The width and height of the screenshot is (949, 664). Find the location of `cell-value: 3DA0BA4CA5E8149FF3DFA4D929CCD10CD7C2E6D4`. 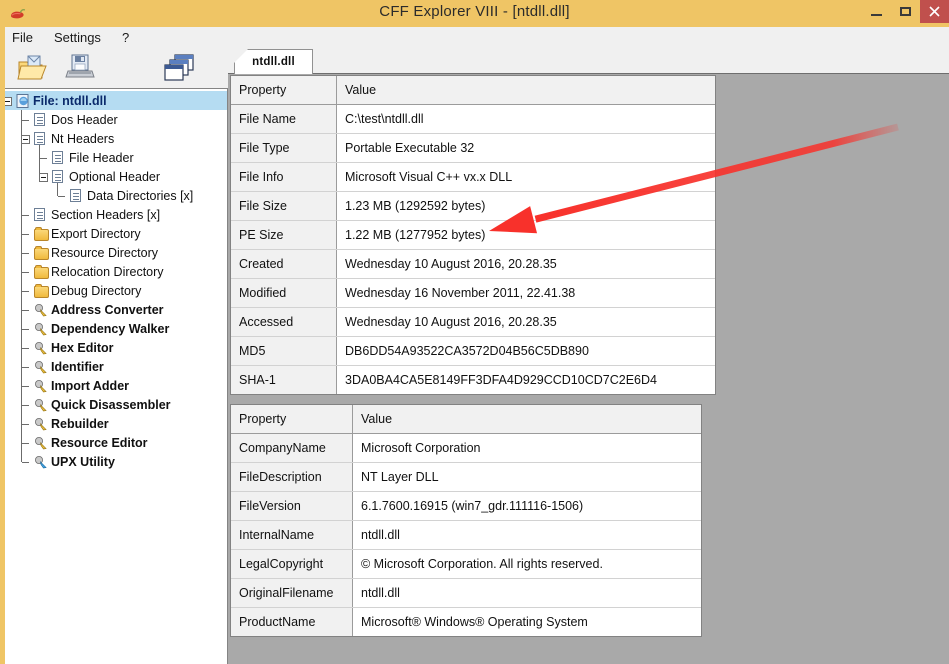

cell-value: 3DA0BA4CA5E8149FF3DFA4D929CCD10CD7C2E6D4 is located at coordinates (526, 380).